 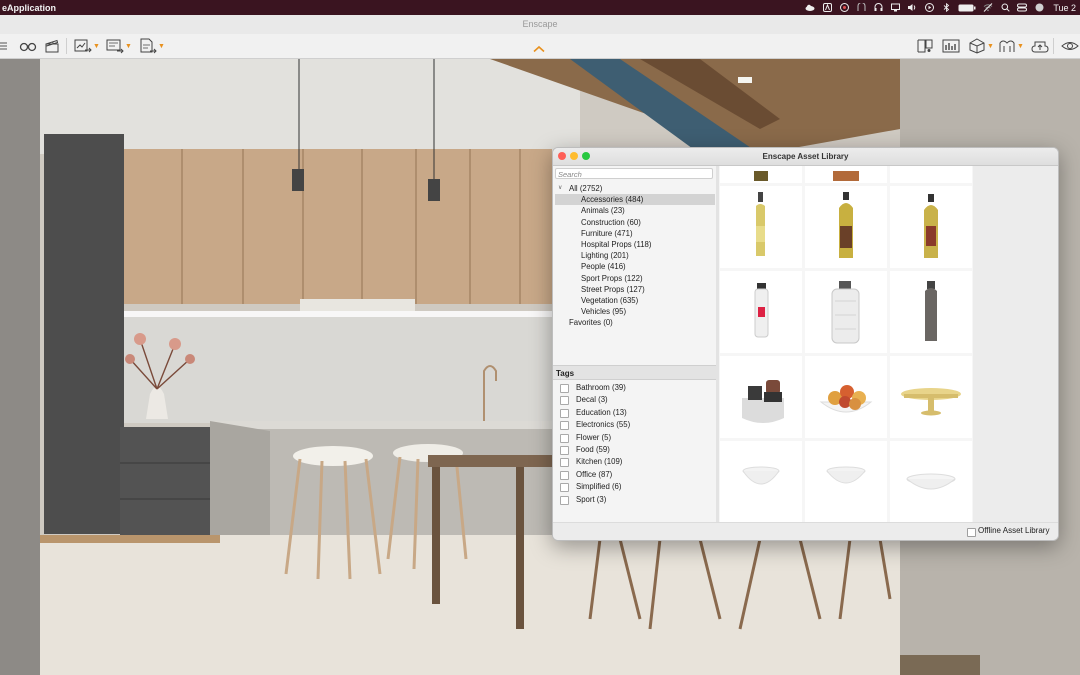 I want to click on tag-item: Simplified (6), so click(x=634, y=487).